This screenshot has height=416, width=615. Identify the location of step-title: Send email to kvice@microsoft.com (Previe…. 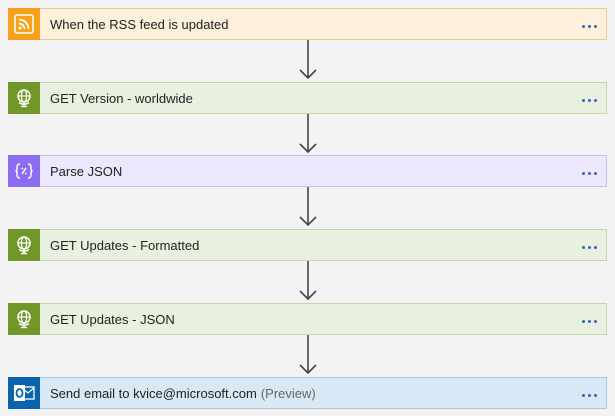
(183, 393).